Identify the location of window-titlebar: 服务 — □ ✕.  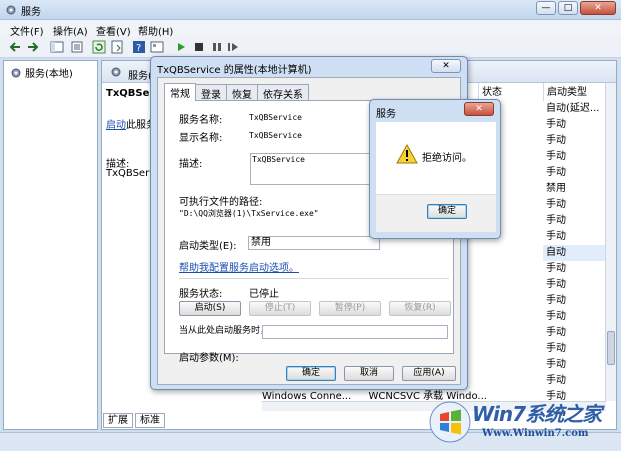
(310, 10).